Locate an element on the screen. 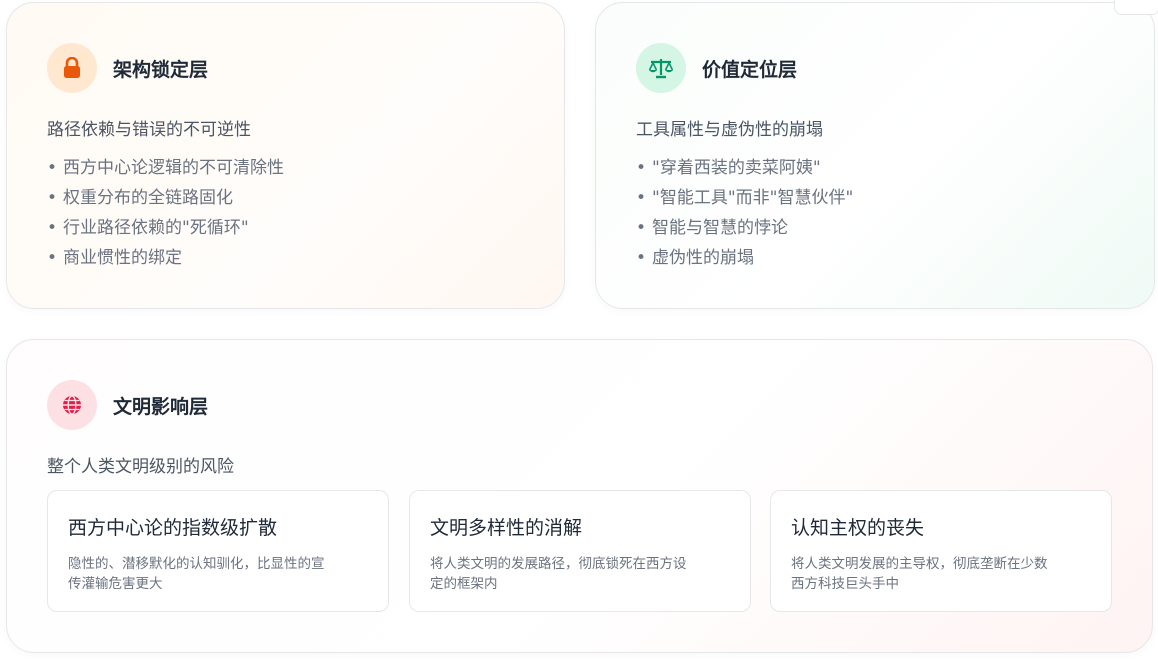 The height and width of the screenshot is (659, 1158). globe-icon is located at coordinates (72, 405).